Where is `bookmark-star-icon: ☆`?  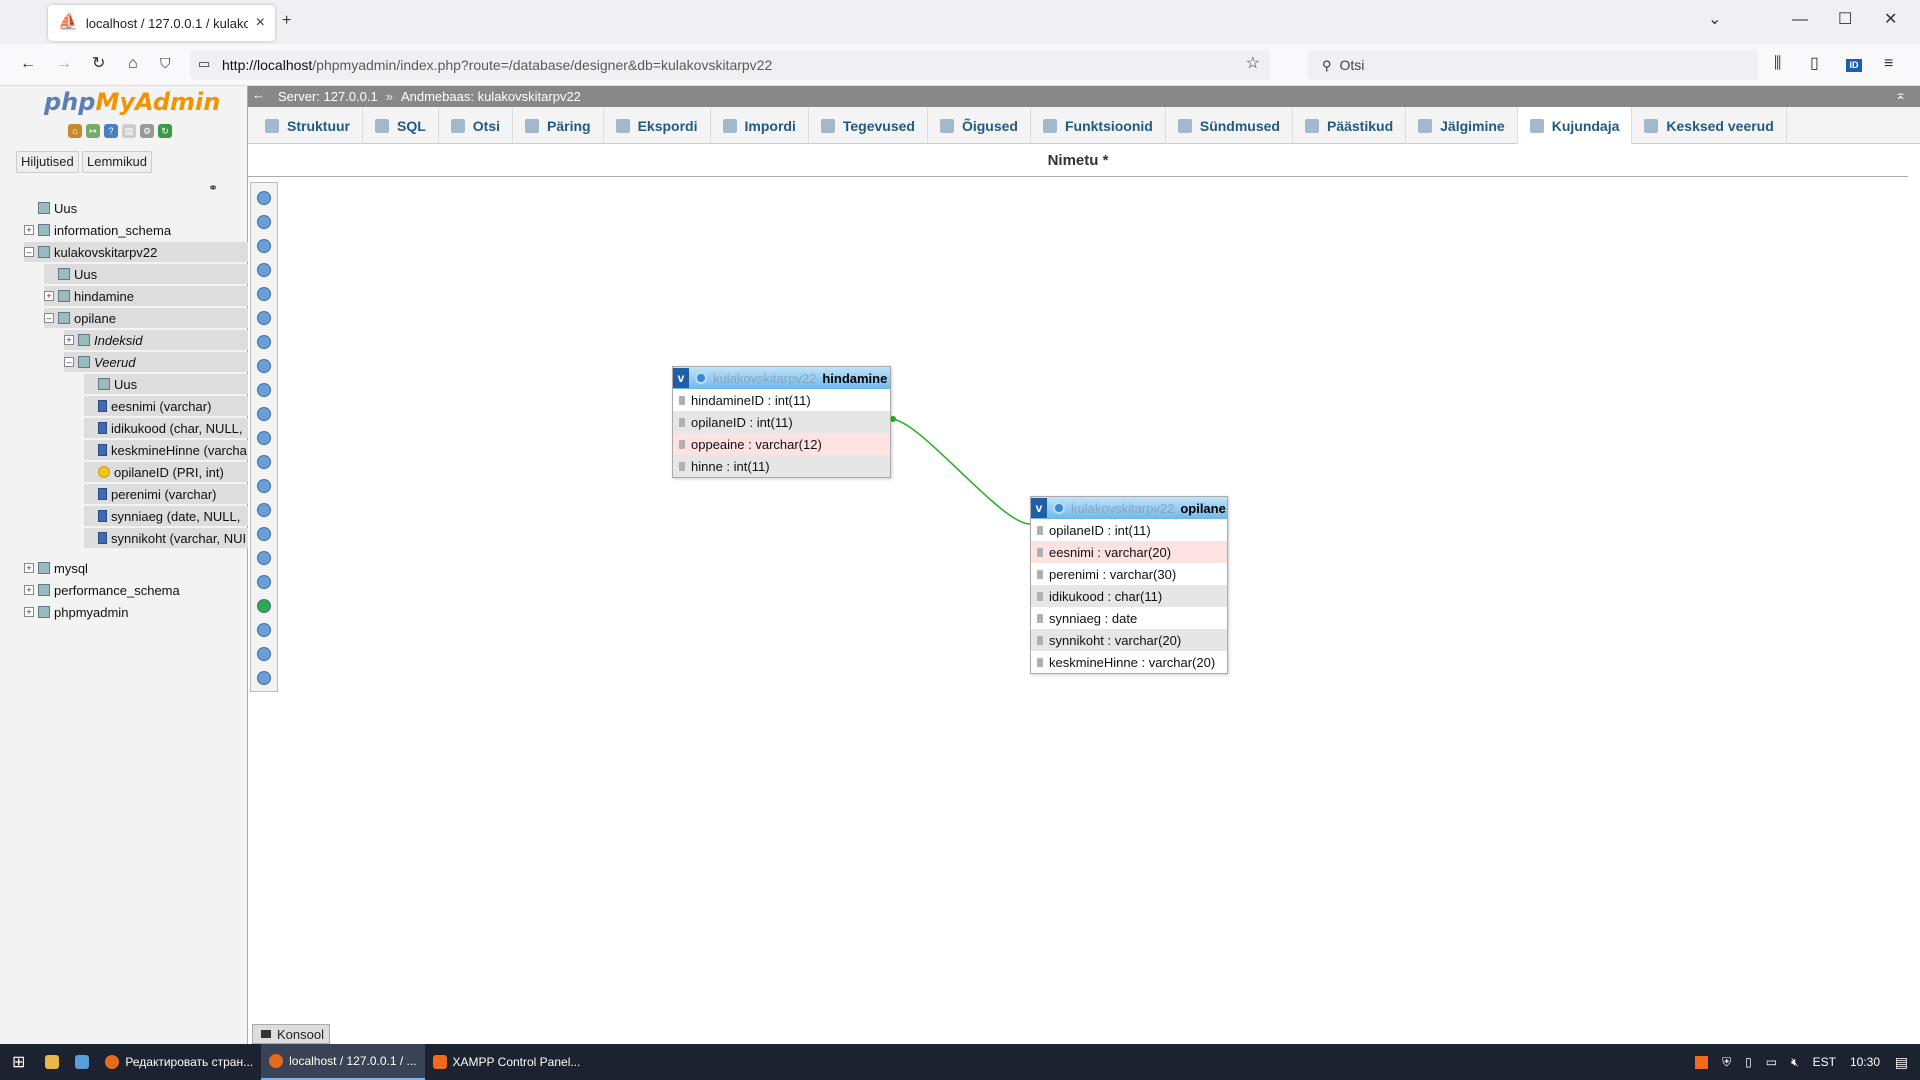
bookmark-star-icon: ☆ is located at coordinates (1253, 64).